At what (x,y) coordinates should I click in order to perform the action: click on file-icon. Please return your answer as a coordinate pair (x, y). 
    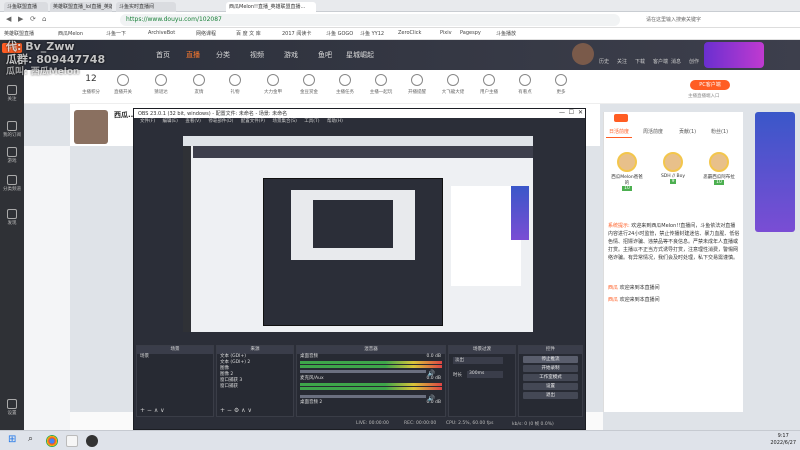
    Looking at the image, I should click on (72, 441).